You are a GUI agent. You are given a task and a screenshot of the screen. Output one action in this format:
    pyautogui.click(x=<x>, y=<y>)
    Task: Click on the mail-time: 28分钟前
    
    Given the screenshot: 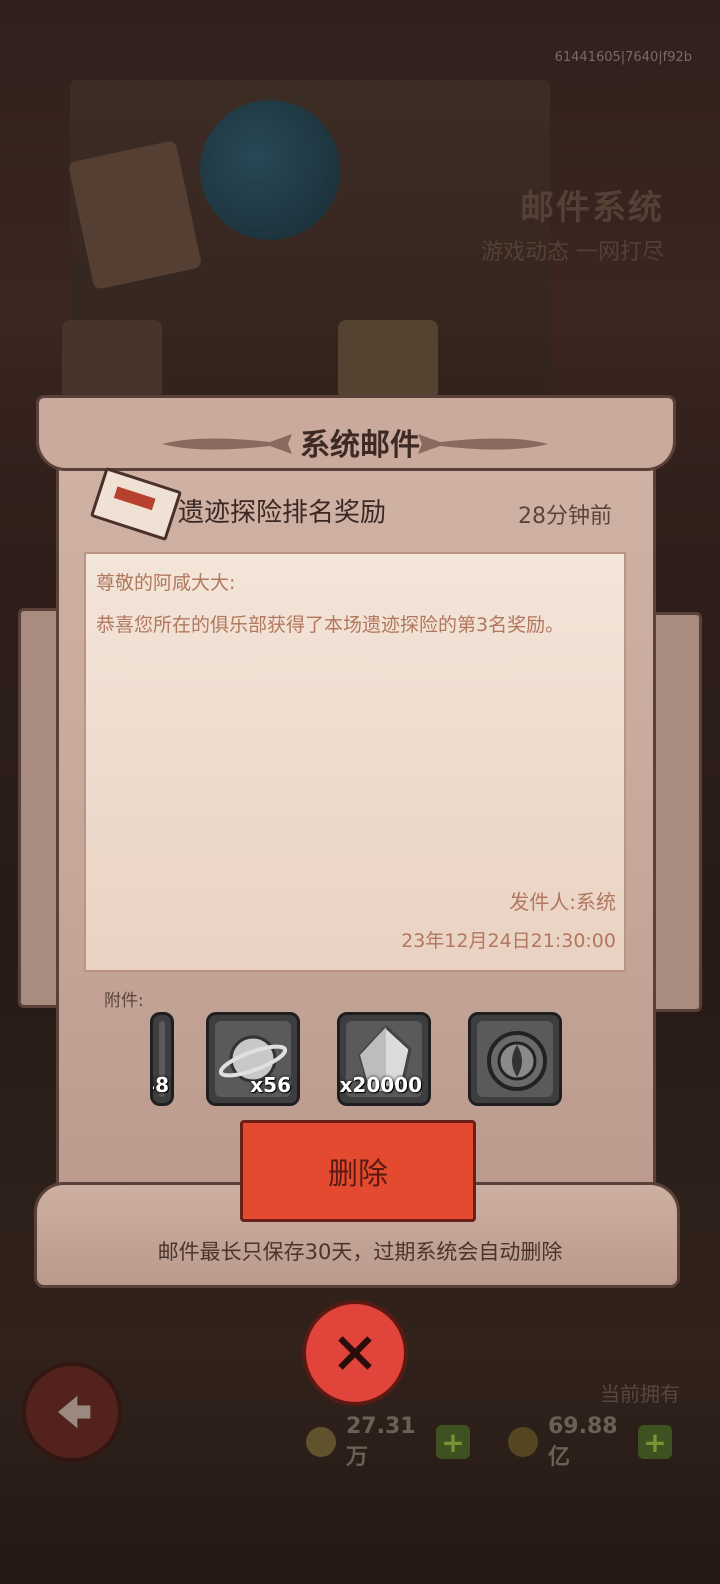 What is the action you would take?
    pyautogui.click(x=565, y=516)
    